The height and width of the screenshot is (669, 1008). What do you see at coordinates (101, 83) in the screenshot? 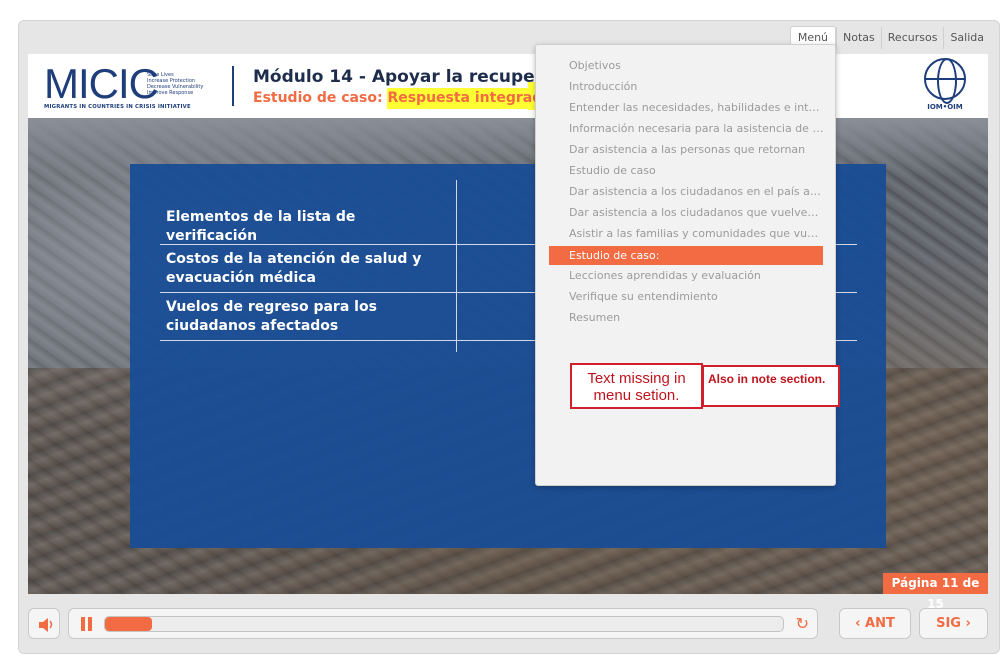
I see `logo-wordmark: MICIC` at bounding box center [101, 83].